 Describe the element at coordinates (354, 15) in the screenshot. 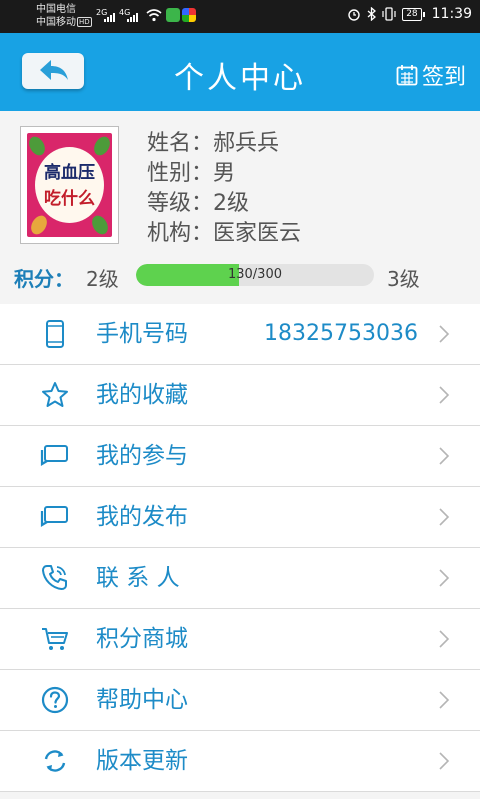

I see `alarm-icon` at that location.